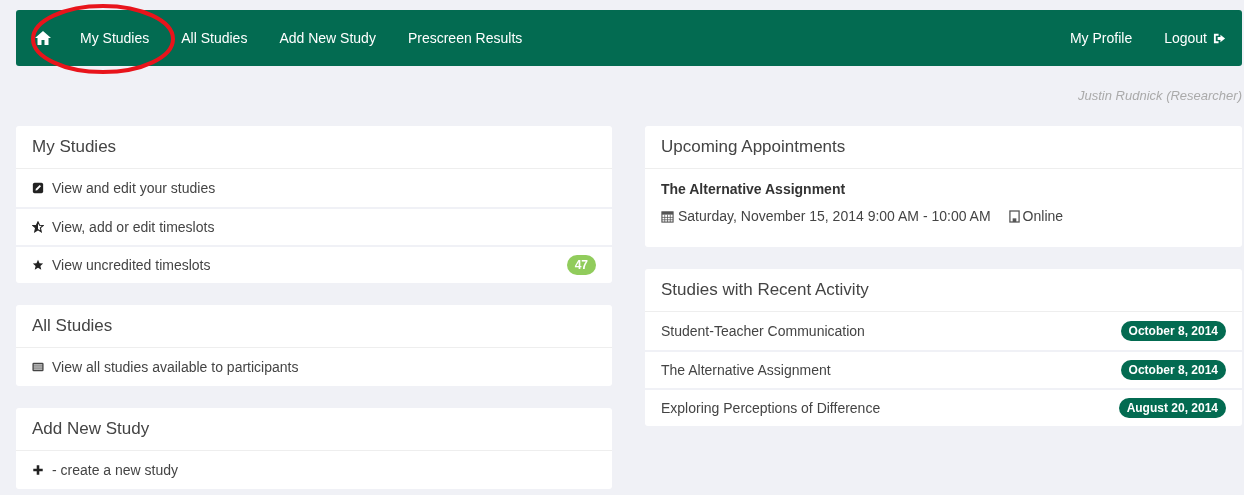  What do you see at coordinates (314, 264) in the screenshot?
I see `panel-link: View uncredited timeslots 47` at bounding box center [314, 264].